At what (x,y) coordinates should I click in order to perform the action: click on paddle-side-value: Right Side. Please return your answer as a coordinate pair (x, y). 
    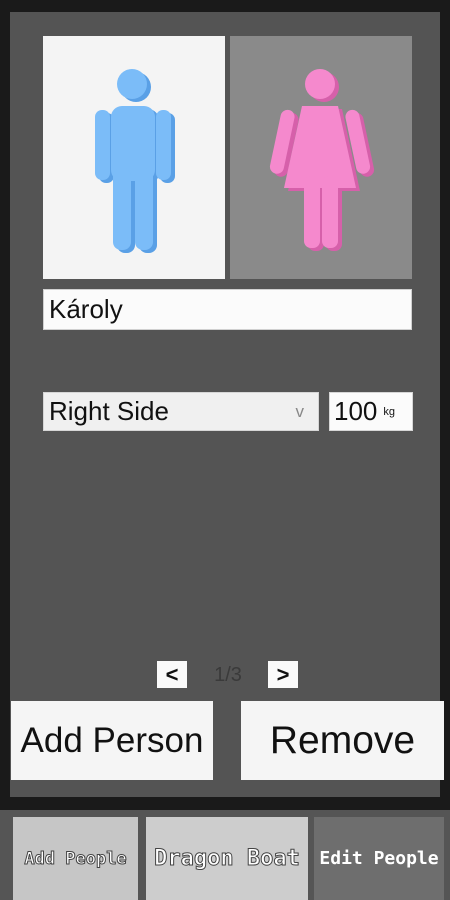
    Looking at the image, I should click on (109, 411).